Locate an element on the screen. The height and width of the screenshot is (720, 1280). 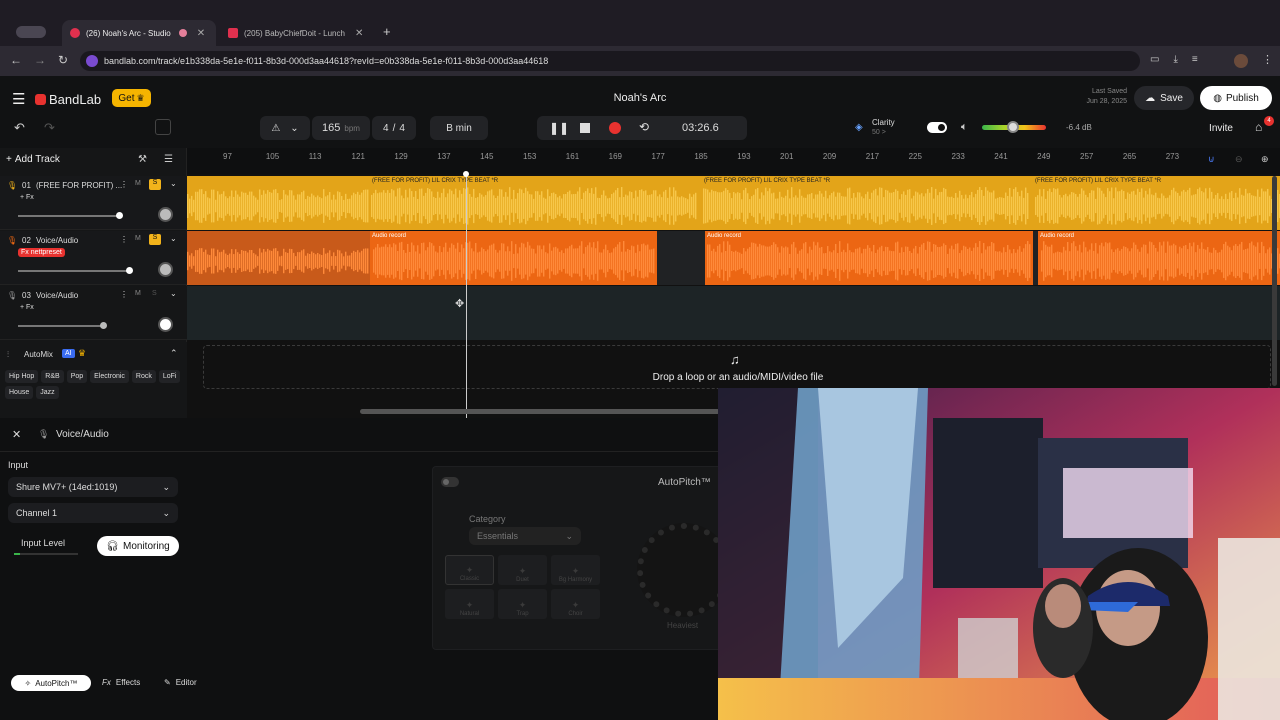
back-icon: ← is located at coordinates (16, 60).